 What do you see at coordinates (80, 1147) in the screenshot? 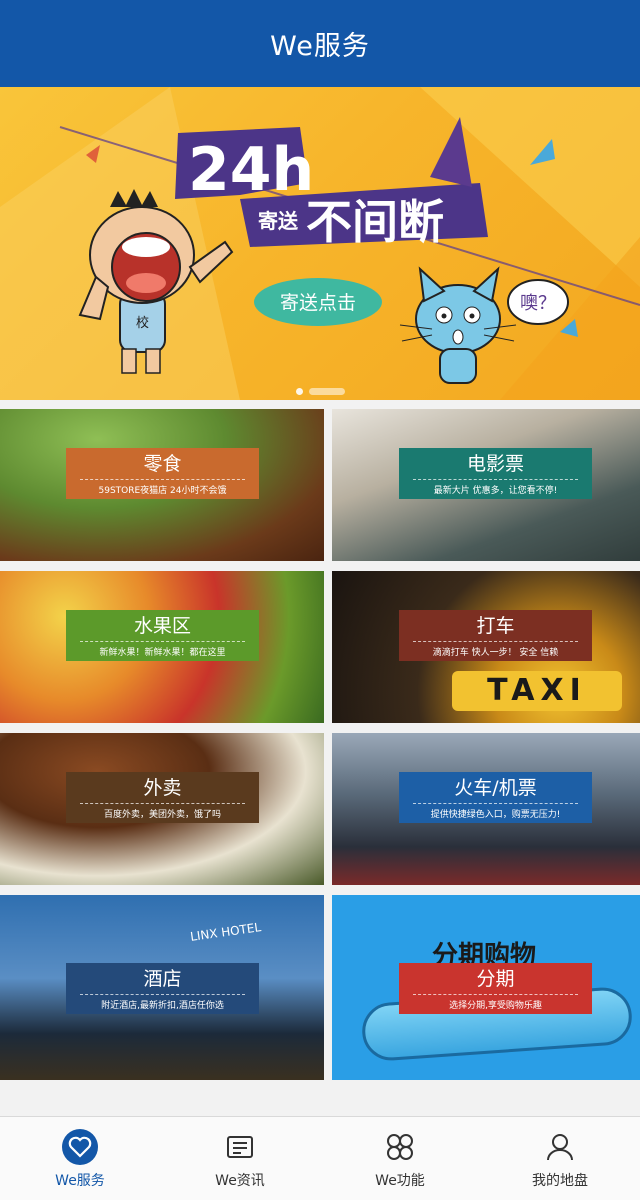
I see `heart-icon` at bounding box center [80, 1147].